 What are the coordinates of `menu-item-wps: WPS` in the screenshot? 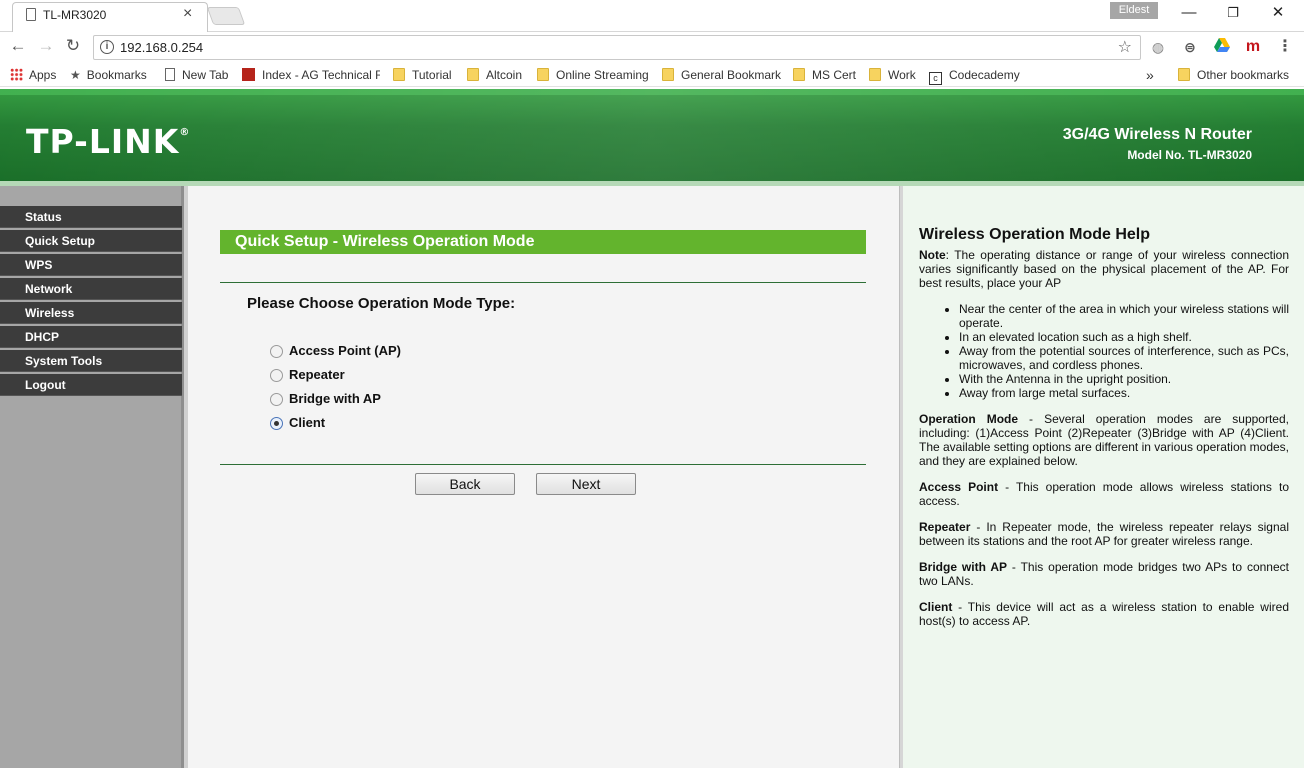 It's located at (91, 265).